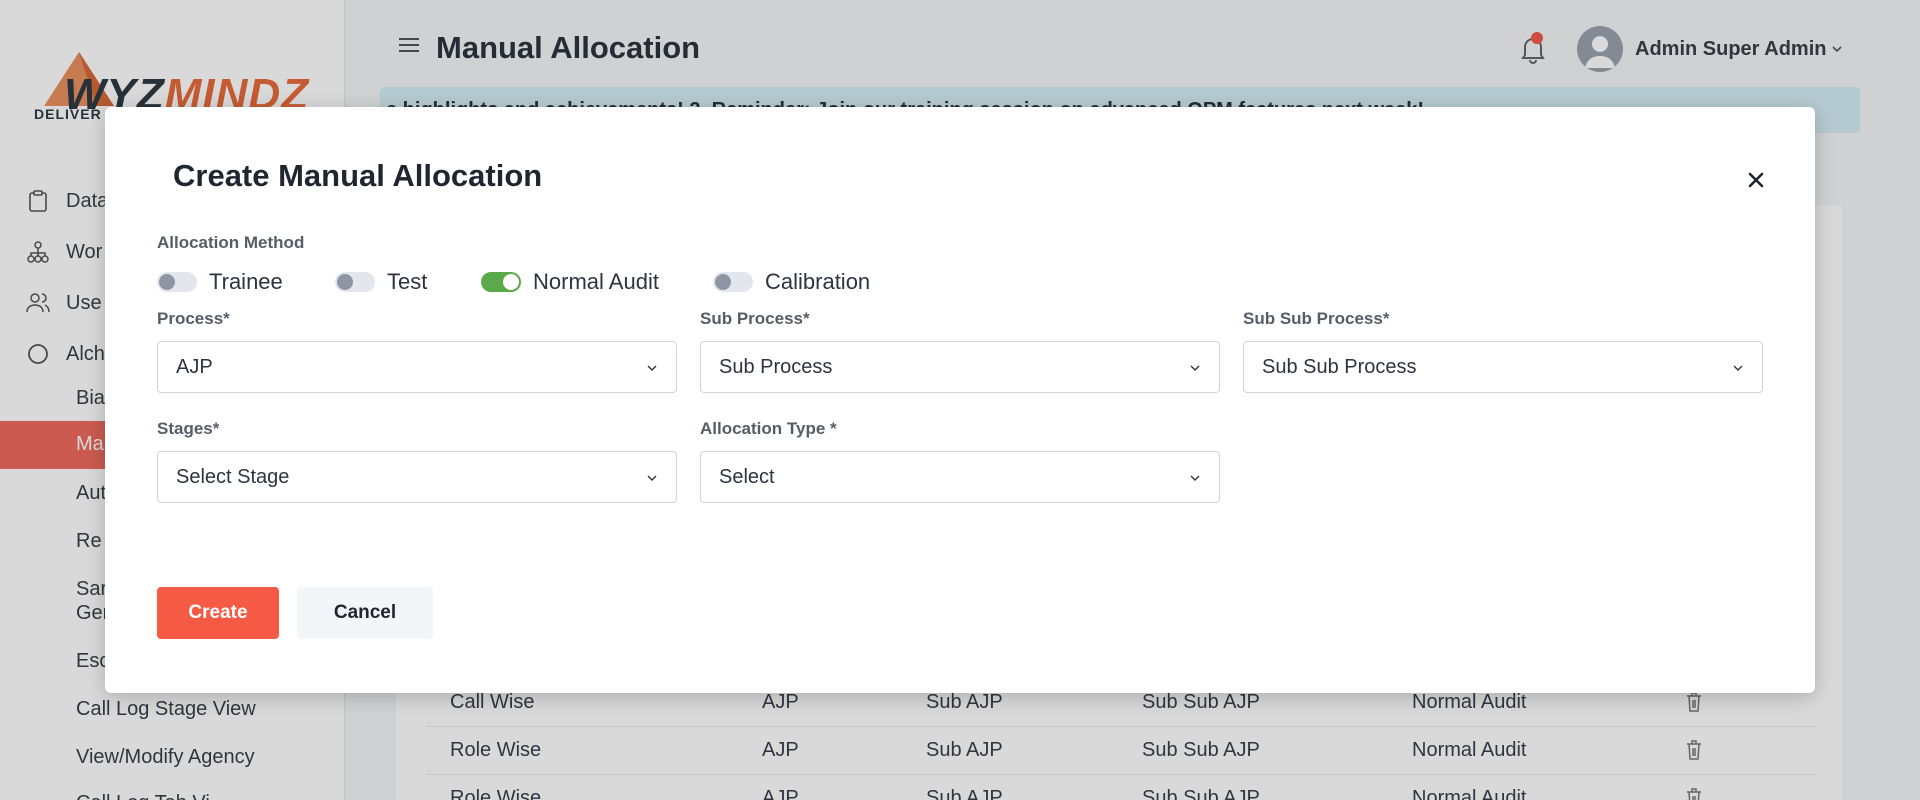  Describe the element at coordinates (747, 477) in the screenshot. I see `allocation-type-value: Select` at that location.